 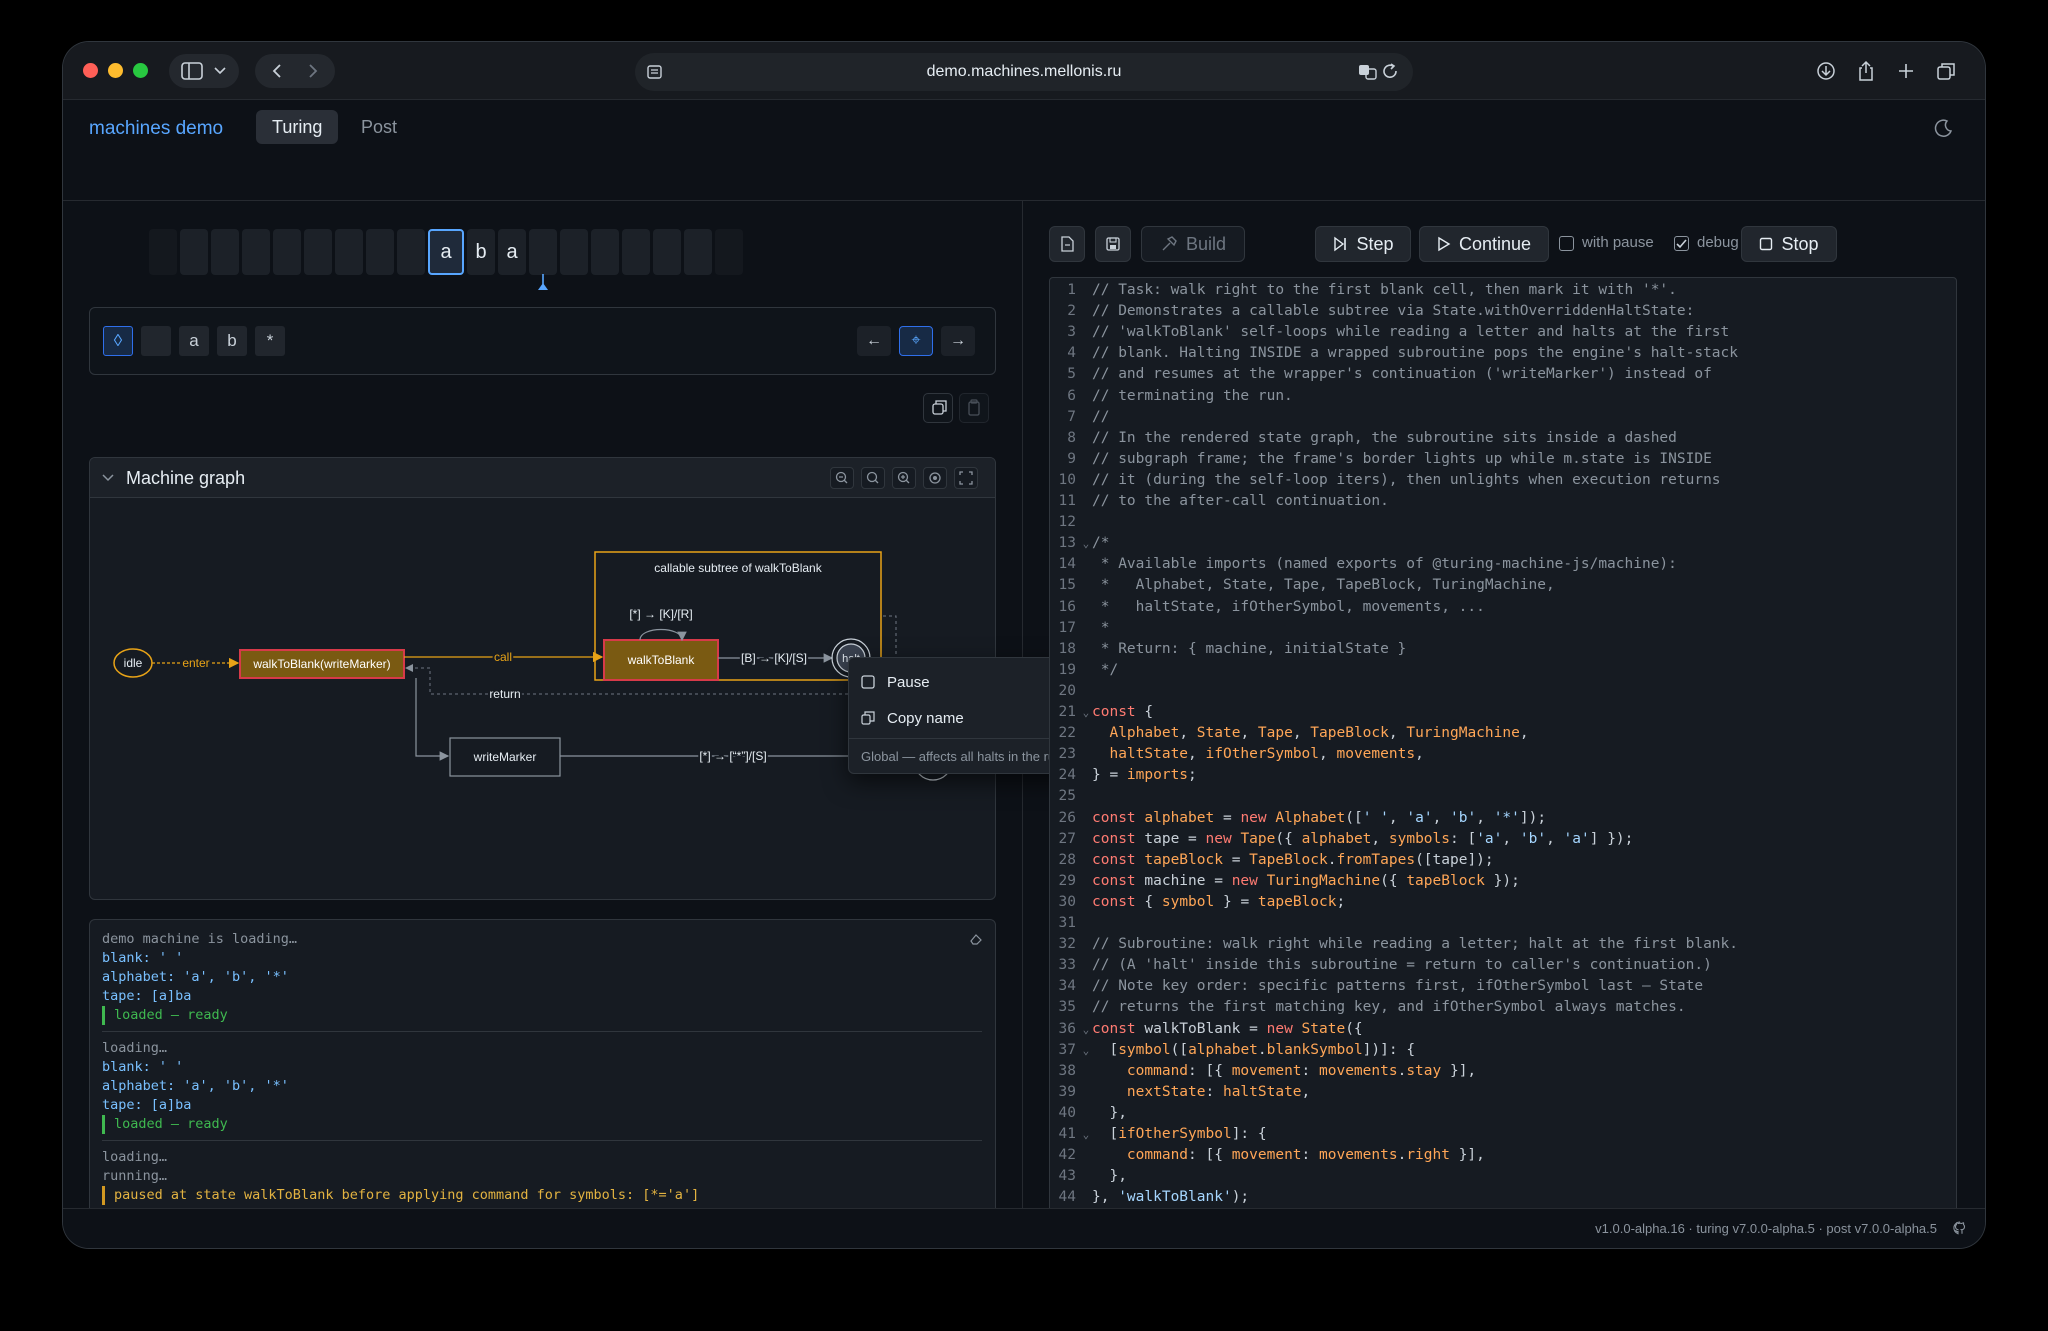 I want to click on line-number: 23, so click(x=1067, y=754).